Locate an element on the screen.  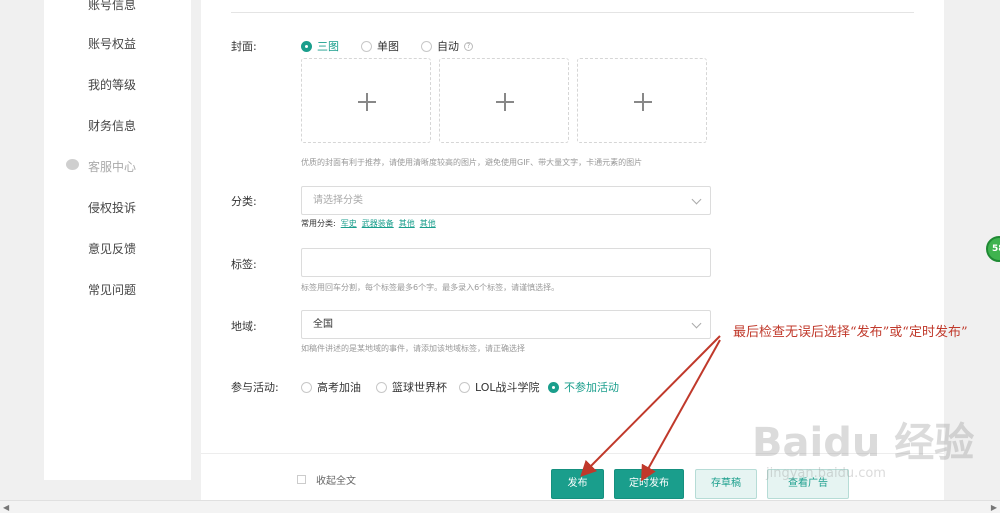
horizontal-scrollbar: ◀ ▶ is located at coordinates (500, 506).